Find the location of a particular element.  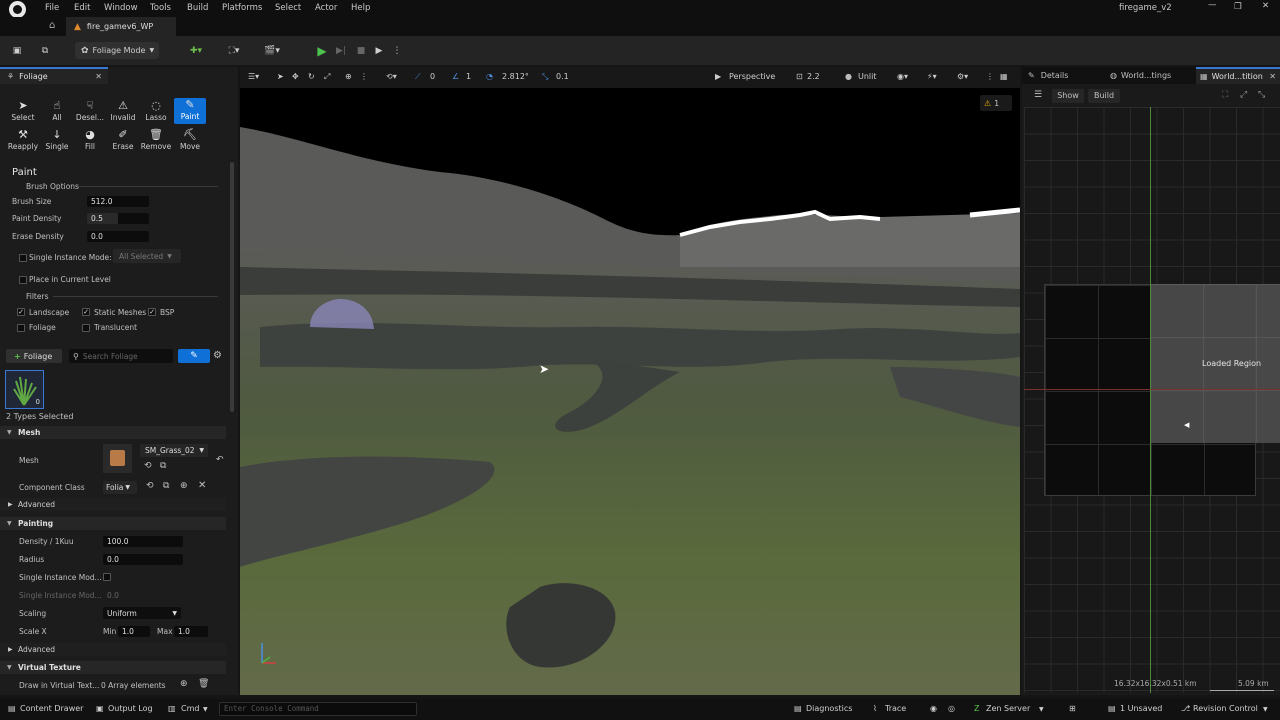

details-tab: ✎ Details is located at coordinates (1062, 75).